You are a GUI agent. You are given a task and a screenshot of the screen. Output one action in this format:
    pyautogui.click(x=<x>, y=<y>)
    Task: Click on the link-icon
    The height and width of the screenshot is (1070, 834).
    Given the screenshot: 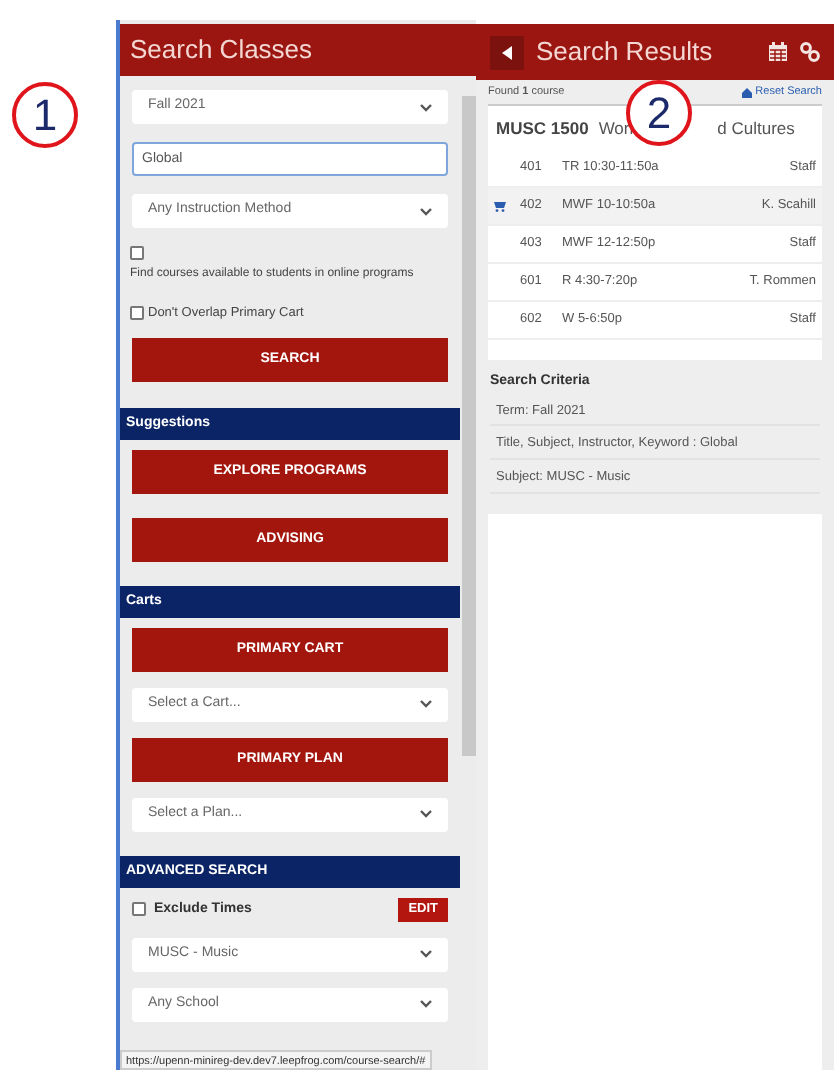 What is the action you would take?
    pyautogui.click(x=810, y=52)
    